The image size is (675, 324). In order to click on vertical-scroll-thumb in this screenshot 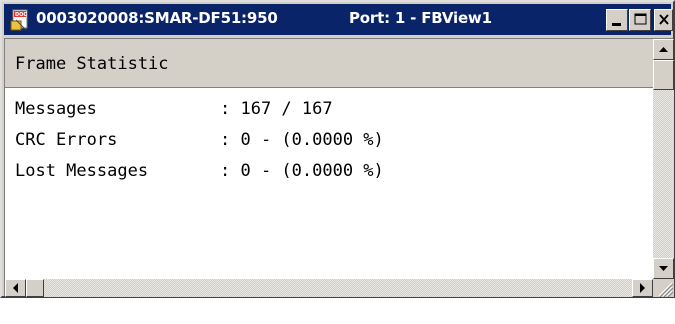, I will do `click(663, 75)`.